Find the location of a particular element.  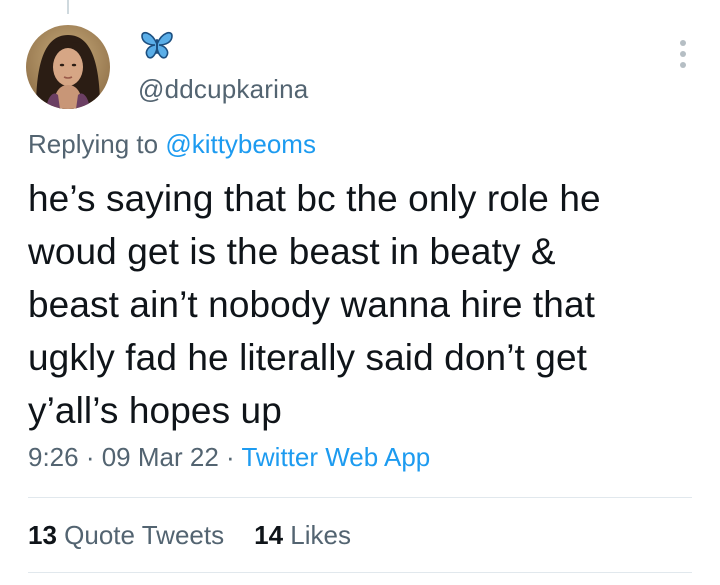

butterfly-icon is located at coordinates (157, 45).